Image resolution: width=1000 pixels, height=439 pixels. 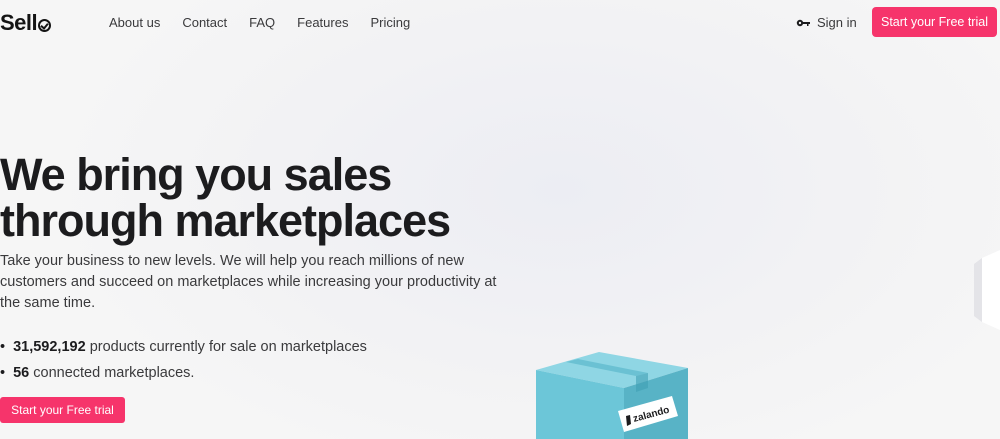 I want to click on stat-marketplaces: 56 connected marketplaces., so click(x=183, y=373).